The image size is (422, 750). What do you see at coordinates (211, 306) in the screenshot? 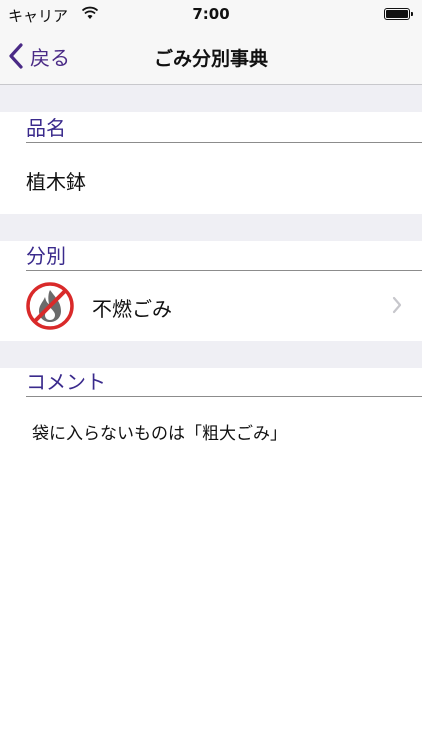
I see `category-row: 不燃ごみ` at bounding box center [211, 306].